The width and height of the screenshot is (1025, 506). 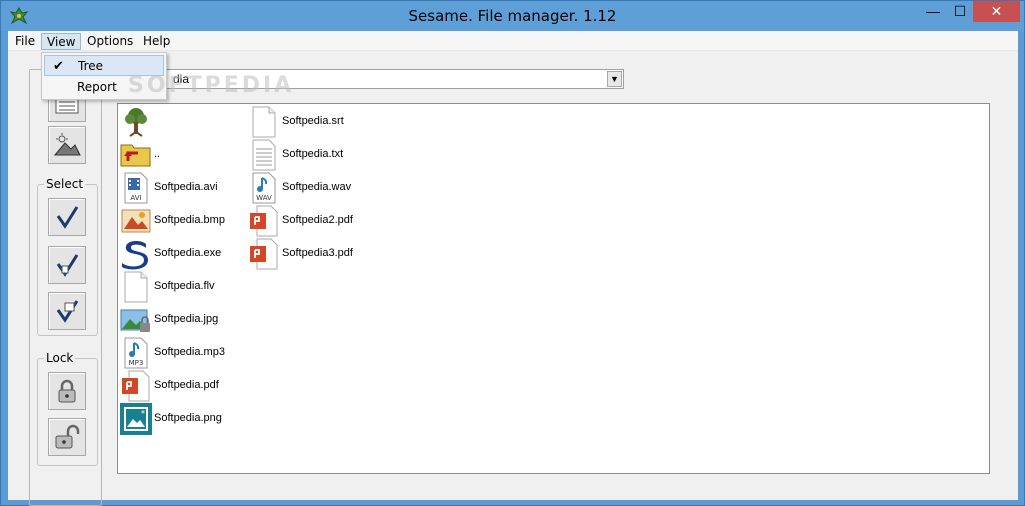 I want to click on view-menu-tree: ✔ Tree, so click(x=104, y=65).